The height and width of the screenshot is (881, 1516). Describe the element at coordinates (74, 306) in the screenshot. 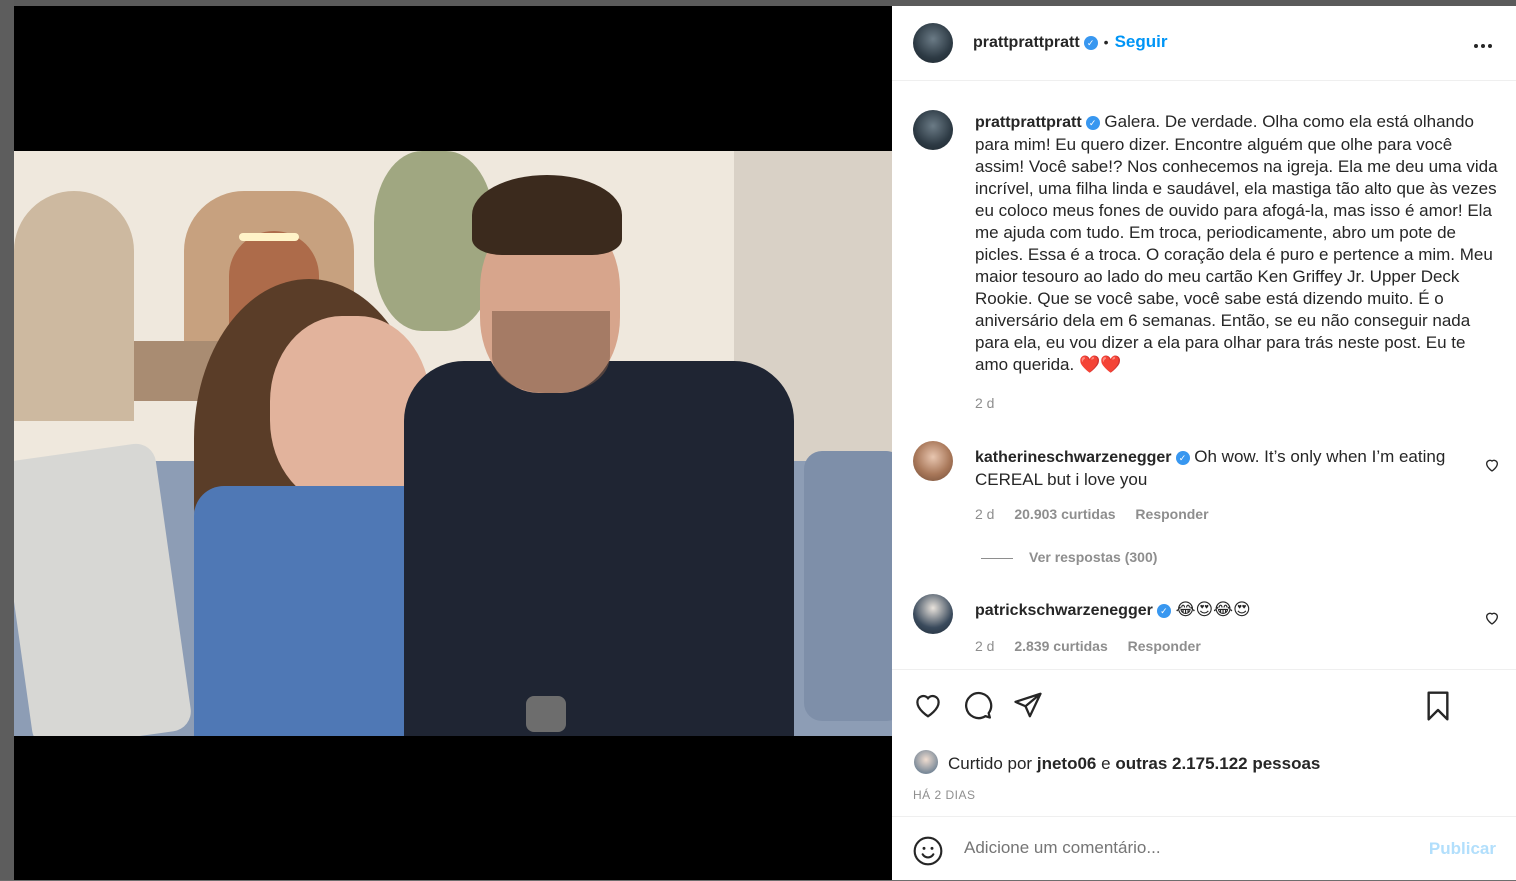

I see `room-arch-left` at that location.